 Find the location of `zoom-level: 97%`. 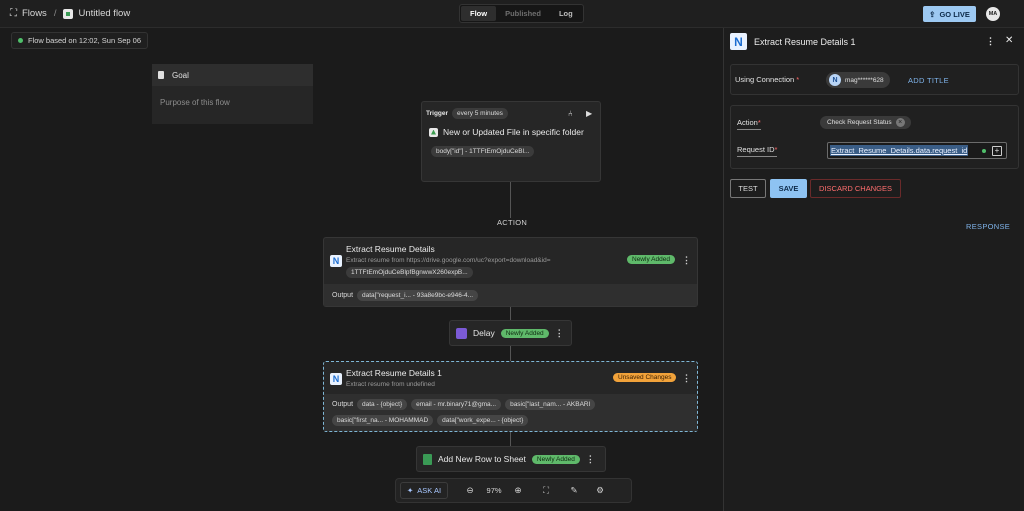

zoom-level: 97% is located at coordinates (494, 490).